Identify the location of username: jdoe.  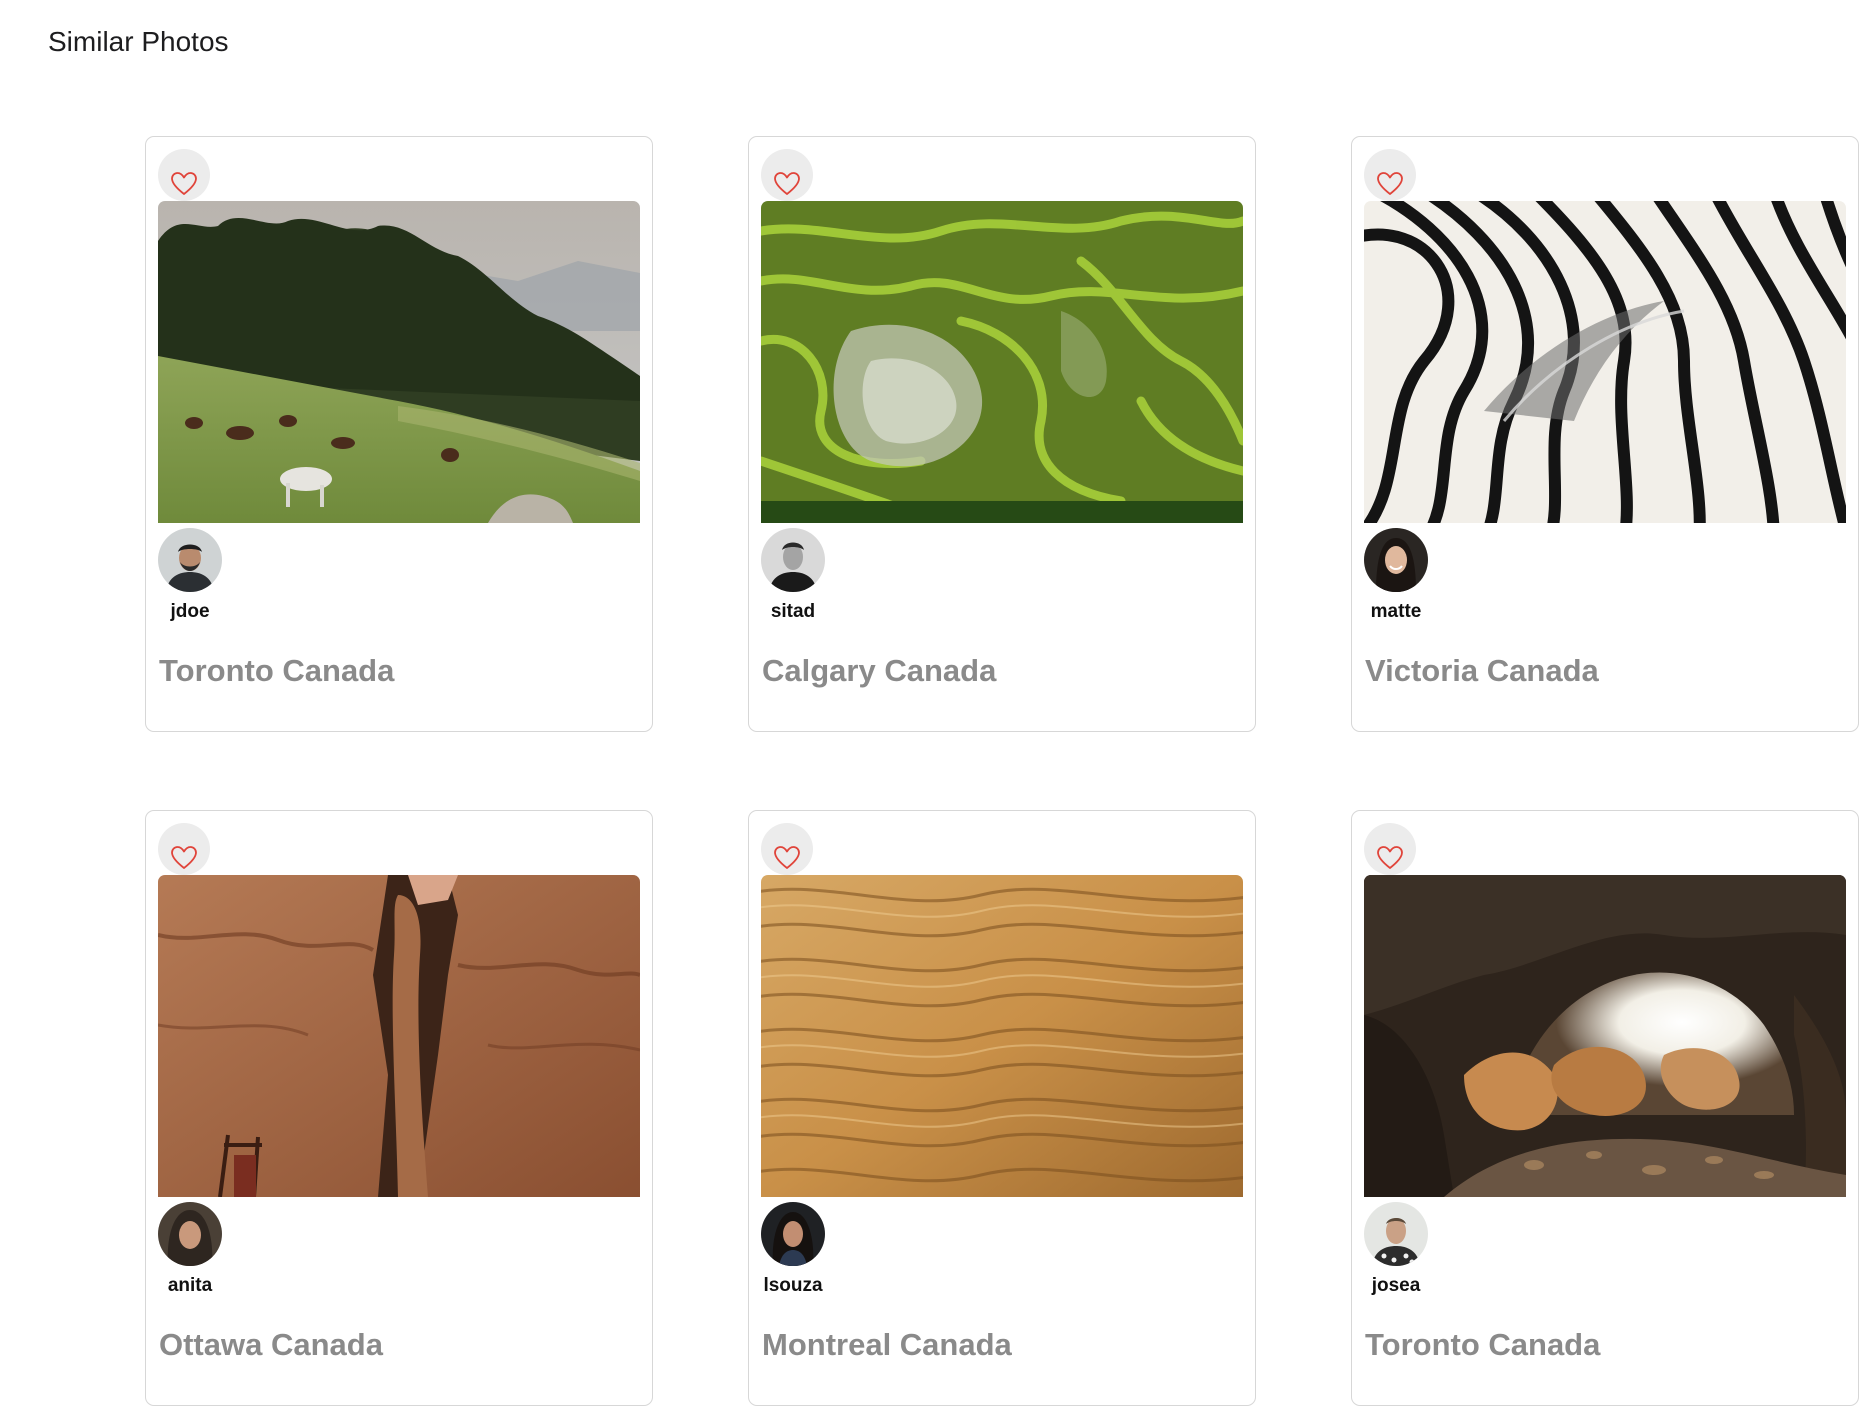
(190, 612).